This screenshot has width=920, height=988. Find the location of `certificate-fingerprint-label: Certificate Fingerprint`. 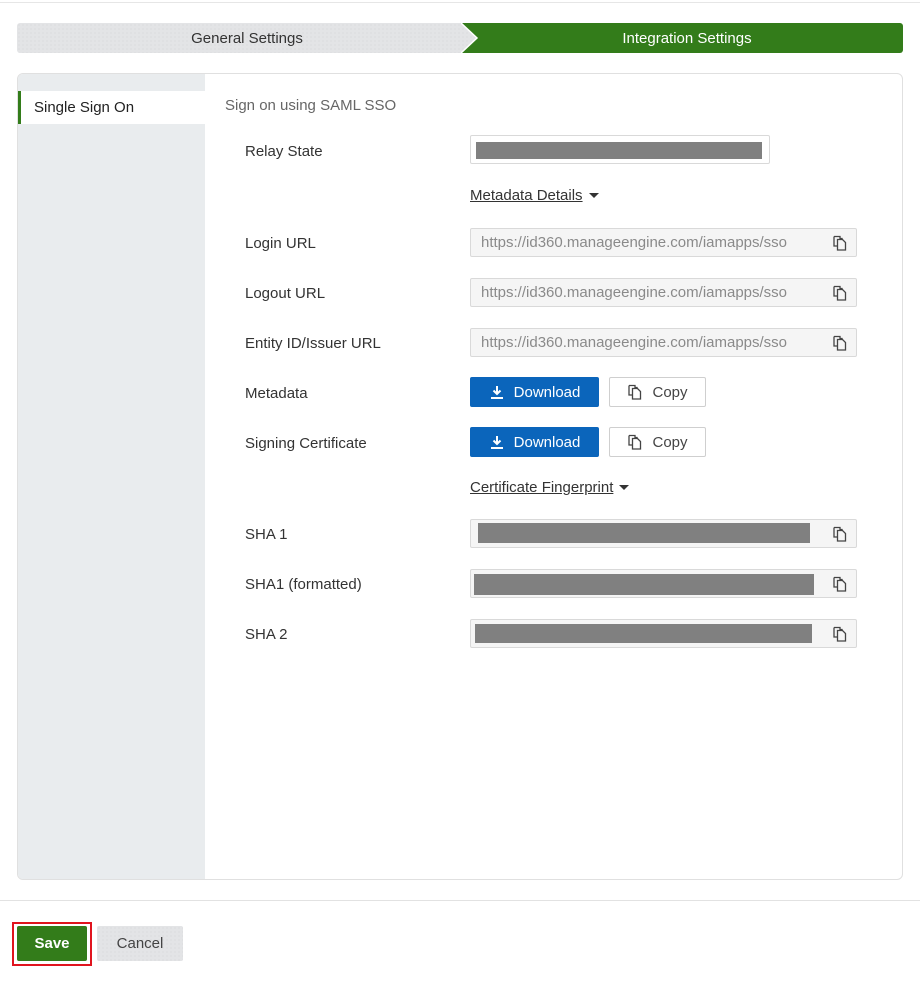

certificate-fingerprint-label: Certificate Fingerprint is located at coordinates (542, 487).